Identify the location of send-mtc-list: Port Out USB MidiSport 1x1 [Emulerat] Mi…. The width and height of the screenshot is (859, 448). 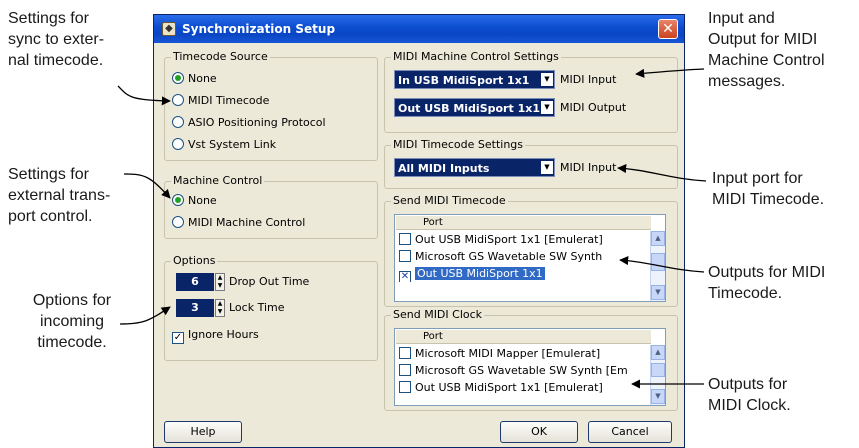
(530, 258).